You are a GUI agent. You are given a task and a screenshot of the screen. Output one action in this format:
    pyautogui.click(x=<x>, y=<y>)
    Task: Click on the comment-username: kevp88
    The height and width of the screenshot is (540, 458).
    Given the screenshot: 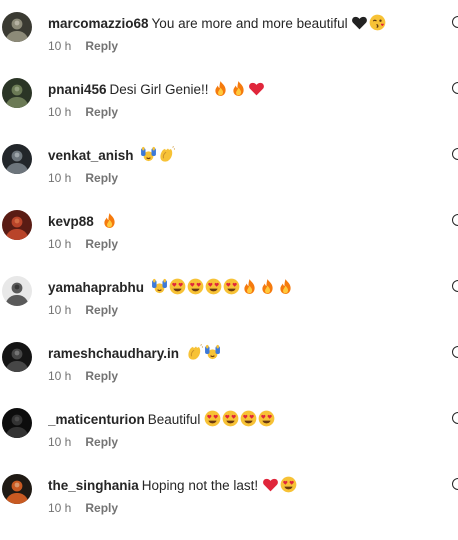 What is the action you would take?
    pyautogui.click(x=71, y=221)
    